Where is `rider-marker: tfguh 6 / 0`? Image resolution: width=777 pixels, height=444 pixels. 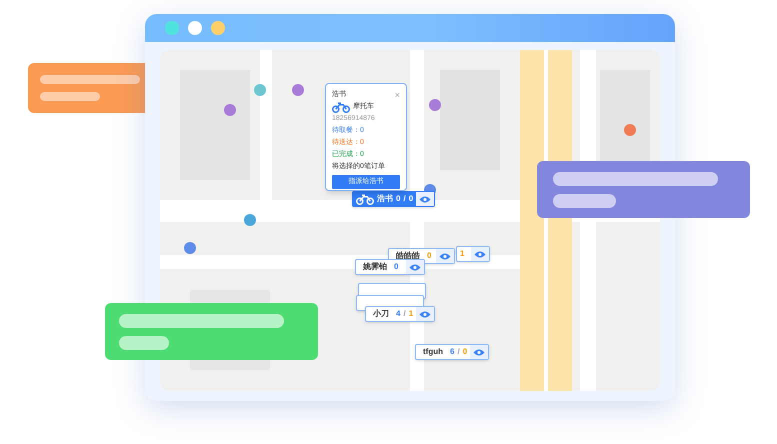 rider-marker: tfguh 6 / 0 is located at coordinates (452, 352).